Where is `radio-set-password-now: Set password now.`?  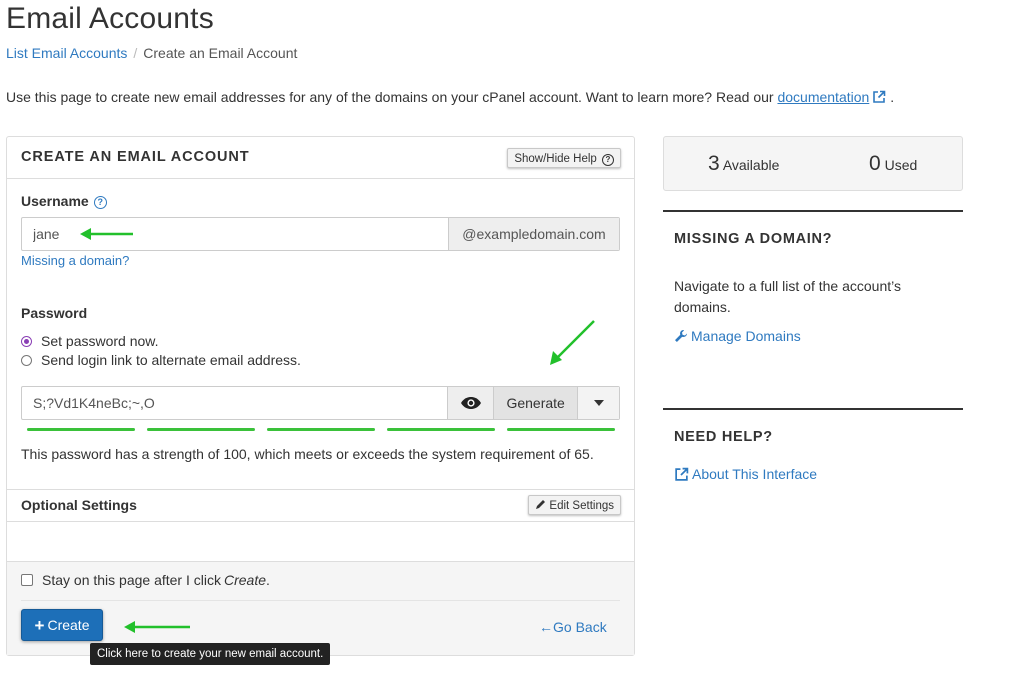
radio-set-password-now: Set password now. is located at coordinates (90, 341).